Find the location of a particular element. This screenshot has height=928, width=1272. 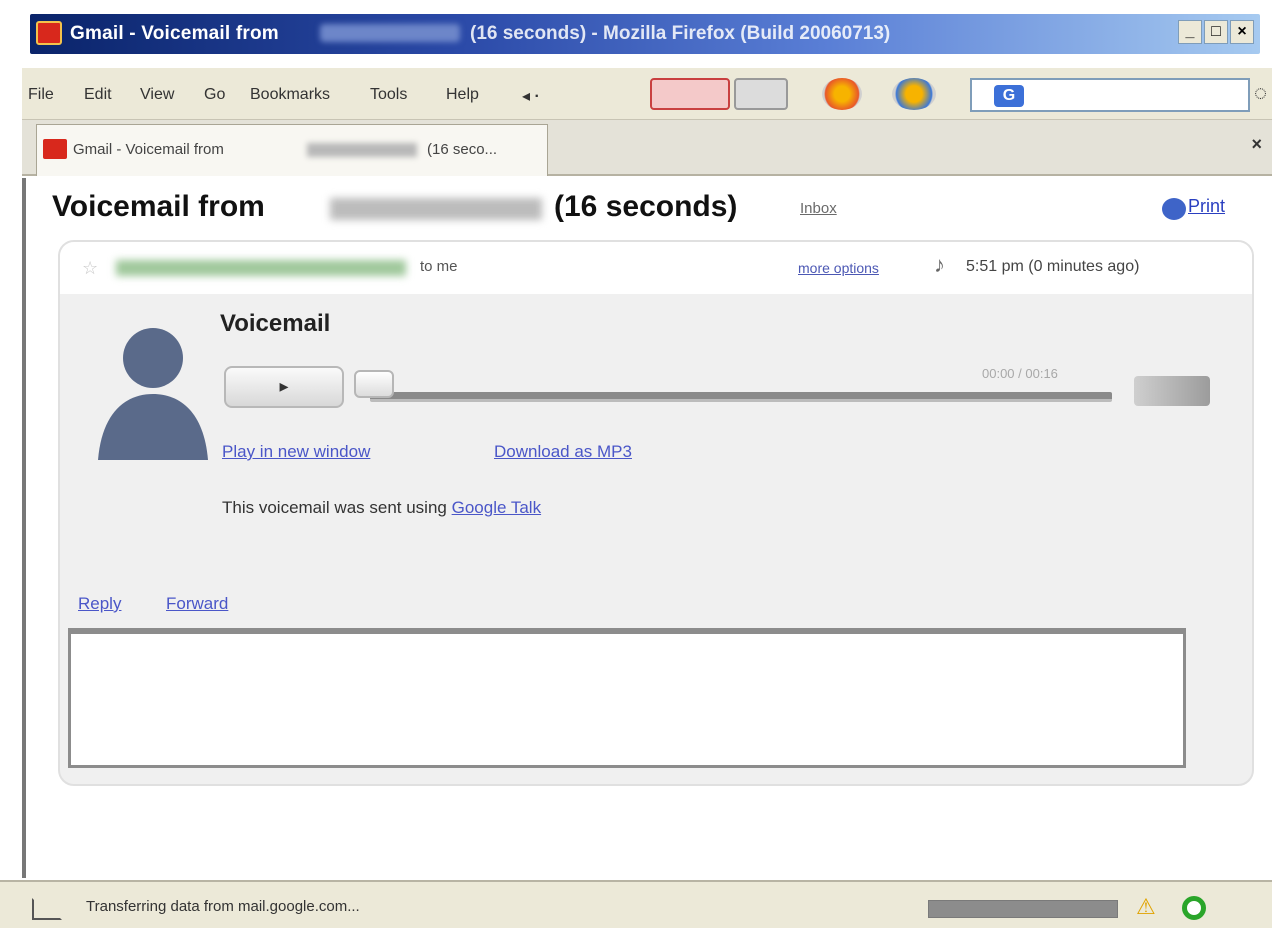

throbber-icon: ◌ is located at coordinates (1261, 92).